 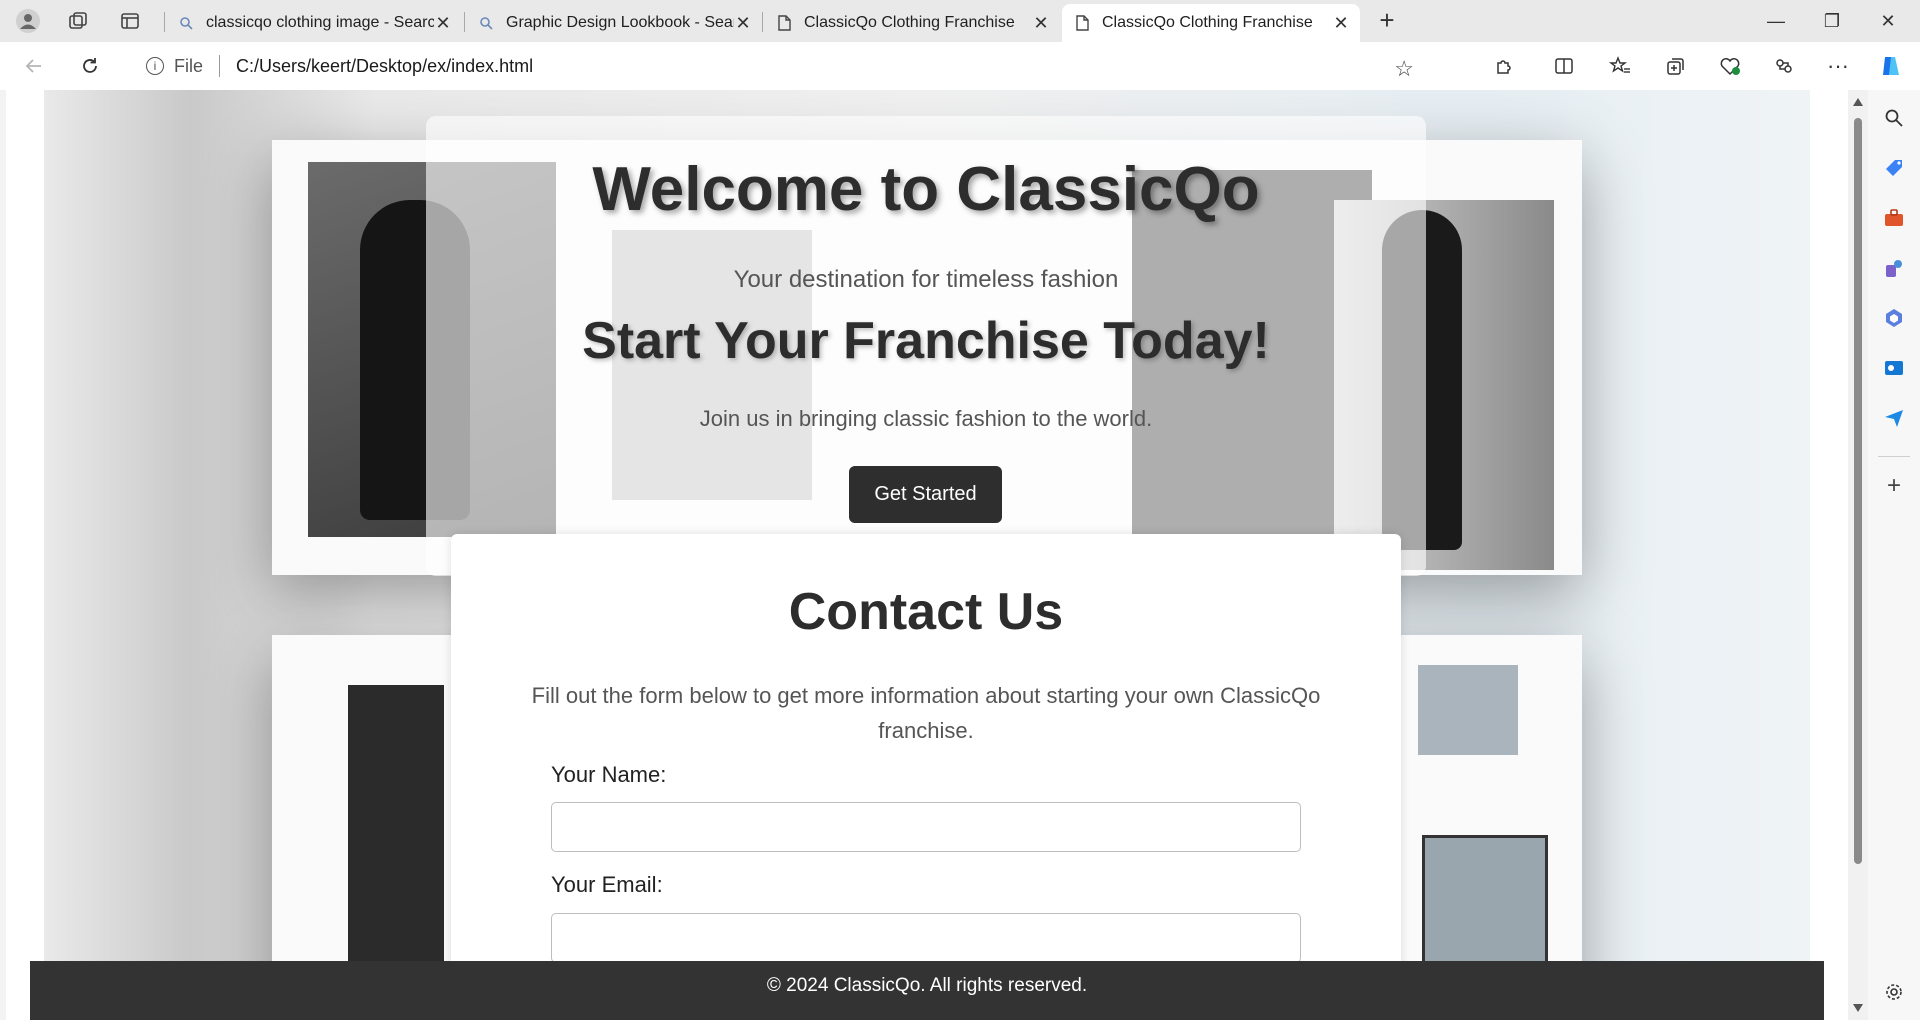 I want to click on minimize-button: —, so click(x=1776, y=21).